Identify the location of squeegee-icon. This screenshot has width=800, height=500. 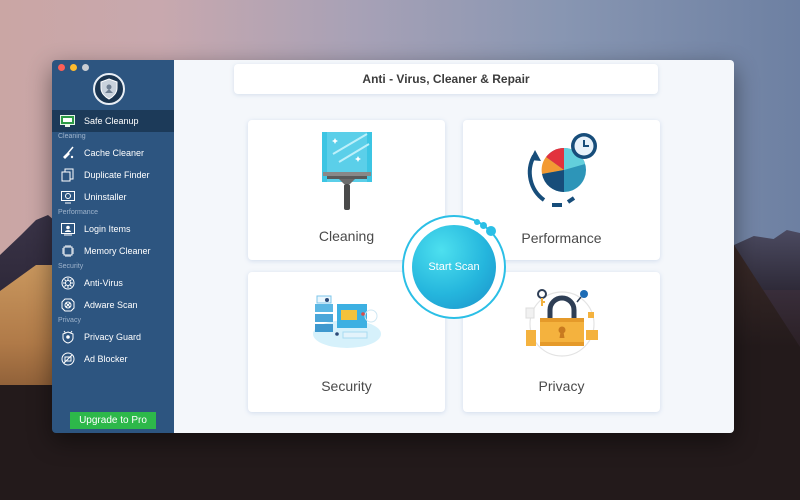
(346, 172).